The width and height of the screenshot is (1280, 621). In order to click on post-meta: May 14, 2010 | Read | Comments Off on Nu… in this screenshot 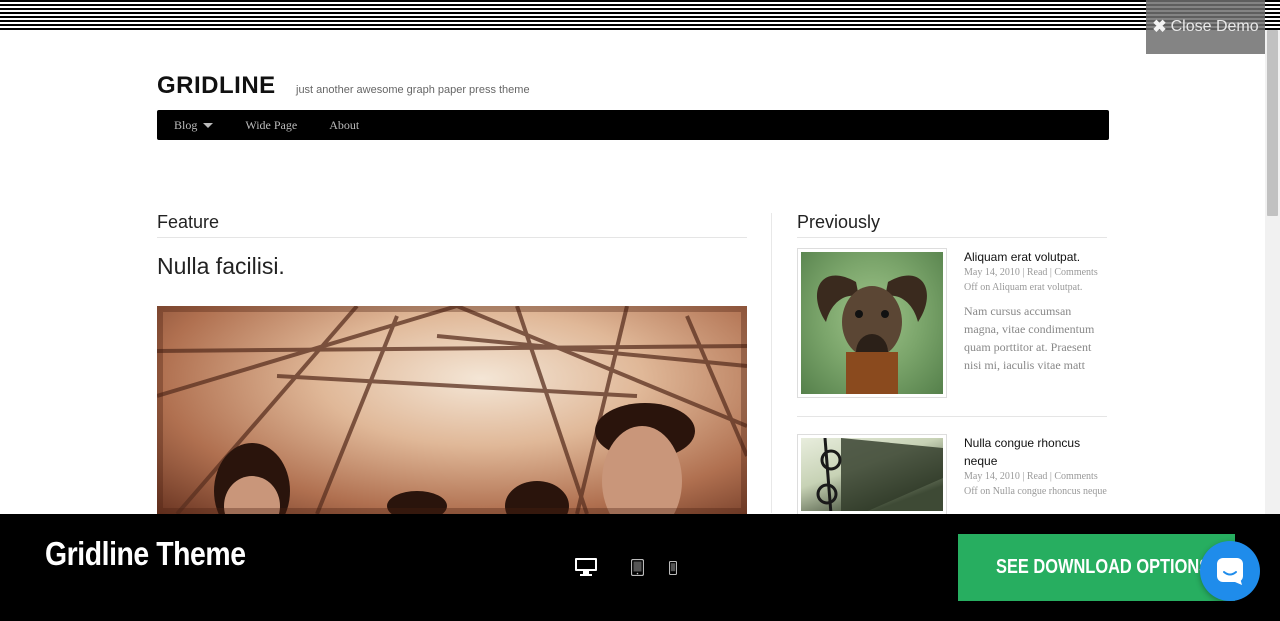, I will do `click(1035, 484)`.